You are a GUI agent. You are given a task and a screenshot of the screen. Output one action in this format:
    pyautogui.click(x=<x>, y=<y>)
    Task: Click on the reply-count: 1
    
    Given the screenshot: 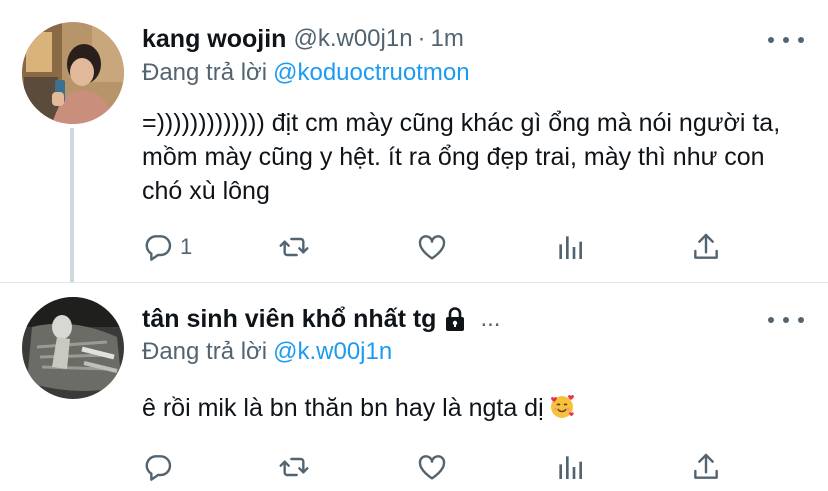 What is the action you would take?
    pyautogui.click(x=186, y=246)
    